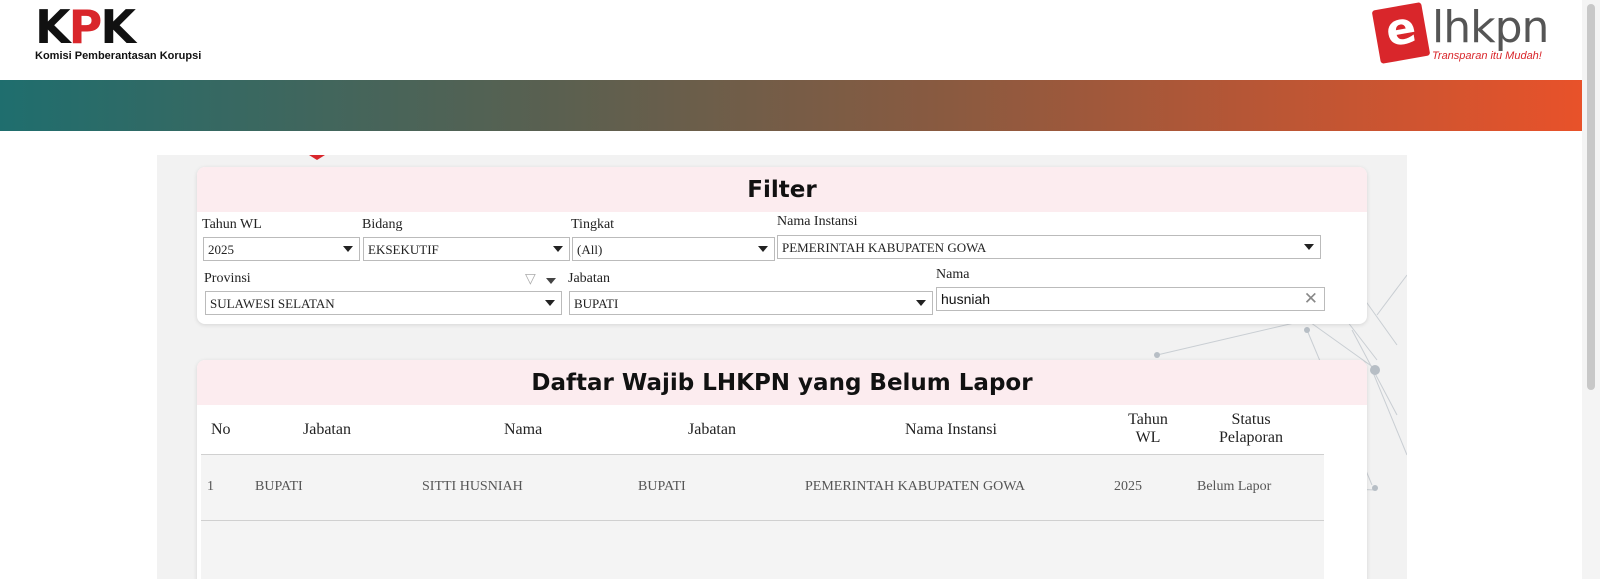  What do you see at coordinates (403, 249) in the screenshot?
I see `bidang-value: EKSEKUTIF` at bounding box center [403, 249].